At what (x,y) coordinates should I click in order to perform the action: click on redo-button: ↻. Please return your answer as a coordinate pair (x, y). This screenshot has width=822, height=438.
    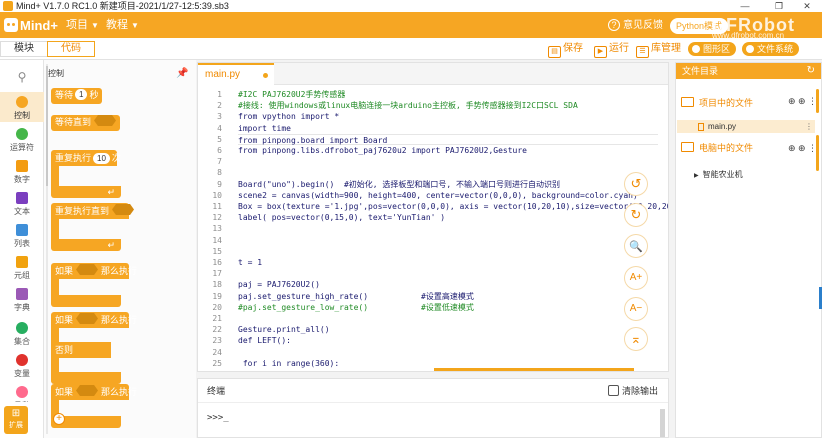
    Looking at the image, I should click on (636, 215).